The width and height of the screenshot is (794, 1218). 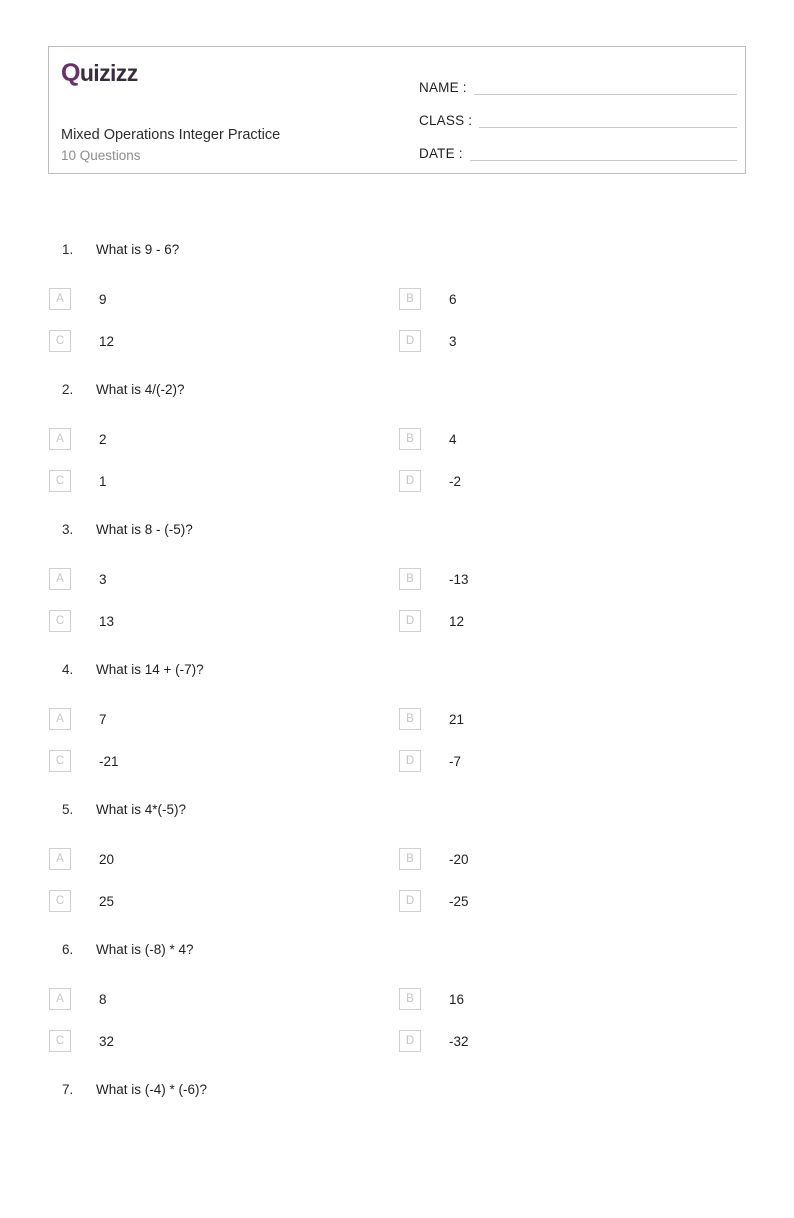 I want to click on page-title: Mixed Operations Integer Practice, so click(x=171, y=135).